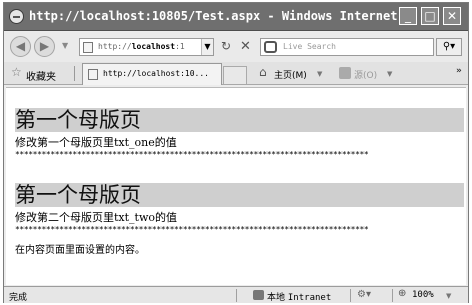 The width and height of the screenshot is (472, 305). I want to click on security-zone: 本地 Intranet, so click(299, 296).